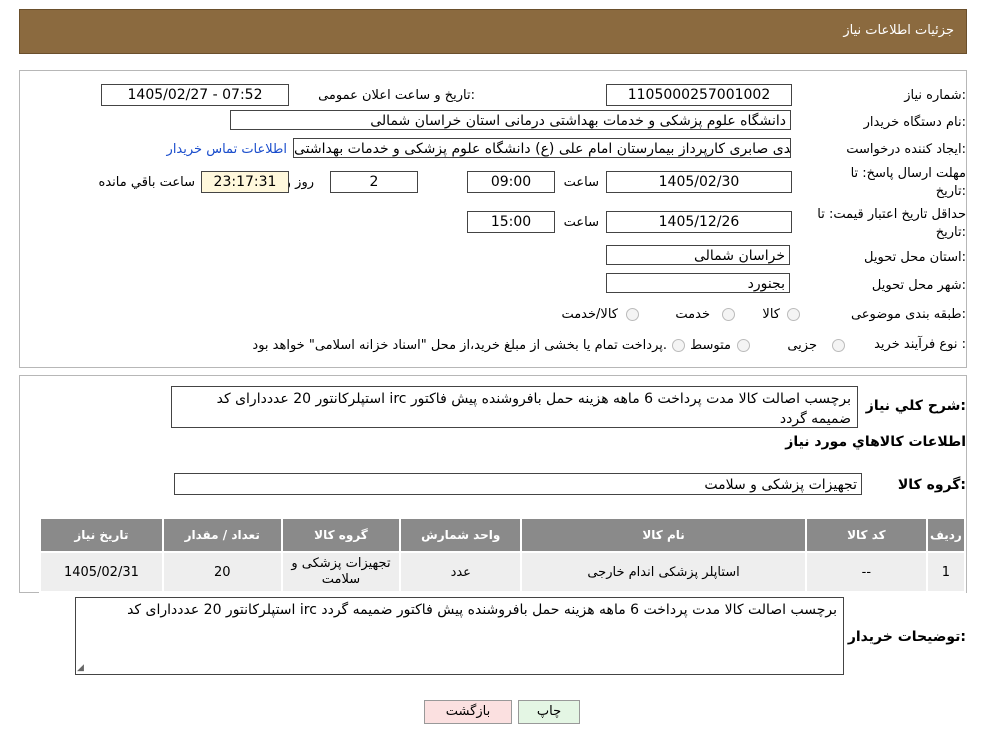 This screenshot has width=985, height=744. I want to click on days-remaining-field: 2, so click(374, 182).